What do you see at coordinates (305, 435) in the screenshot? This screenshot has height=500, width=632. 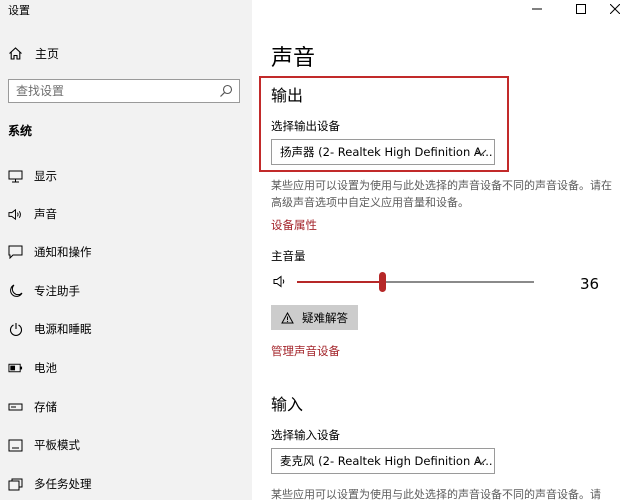 I see `input-device-label: 选择输入设备` at bounding box center [305, 435].